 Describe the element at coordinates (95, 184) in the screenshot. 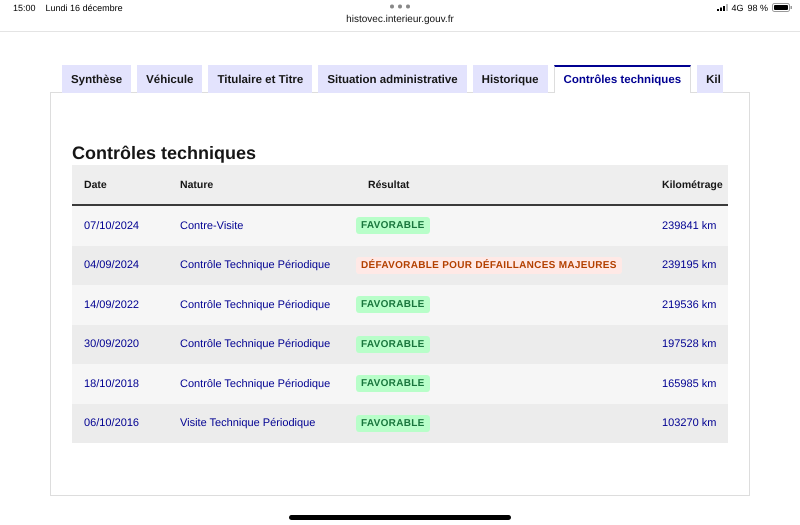

I see `column-header: Date` at that location.